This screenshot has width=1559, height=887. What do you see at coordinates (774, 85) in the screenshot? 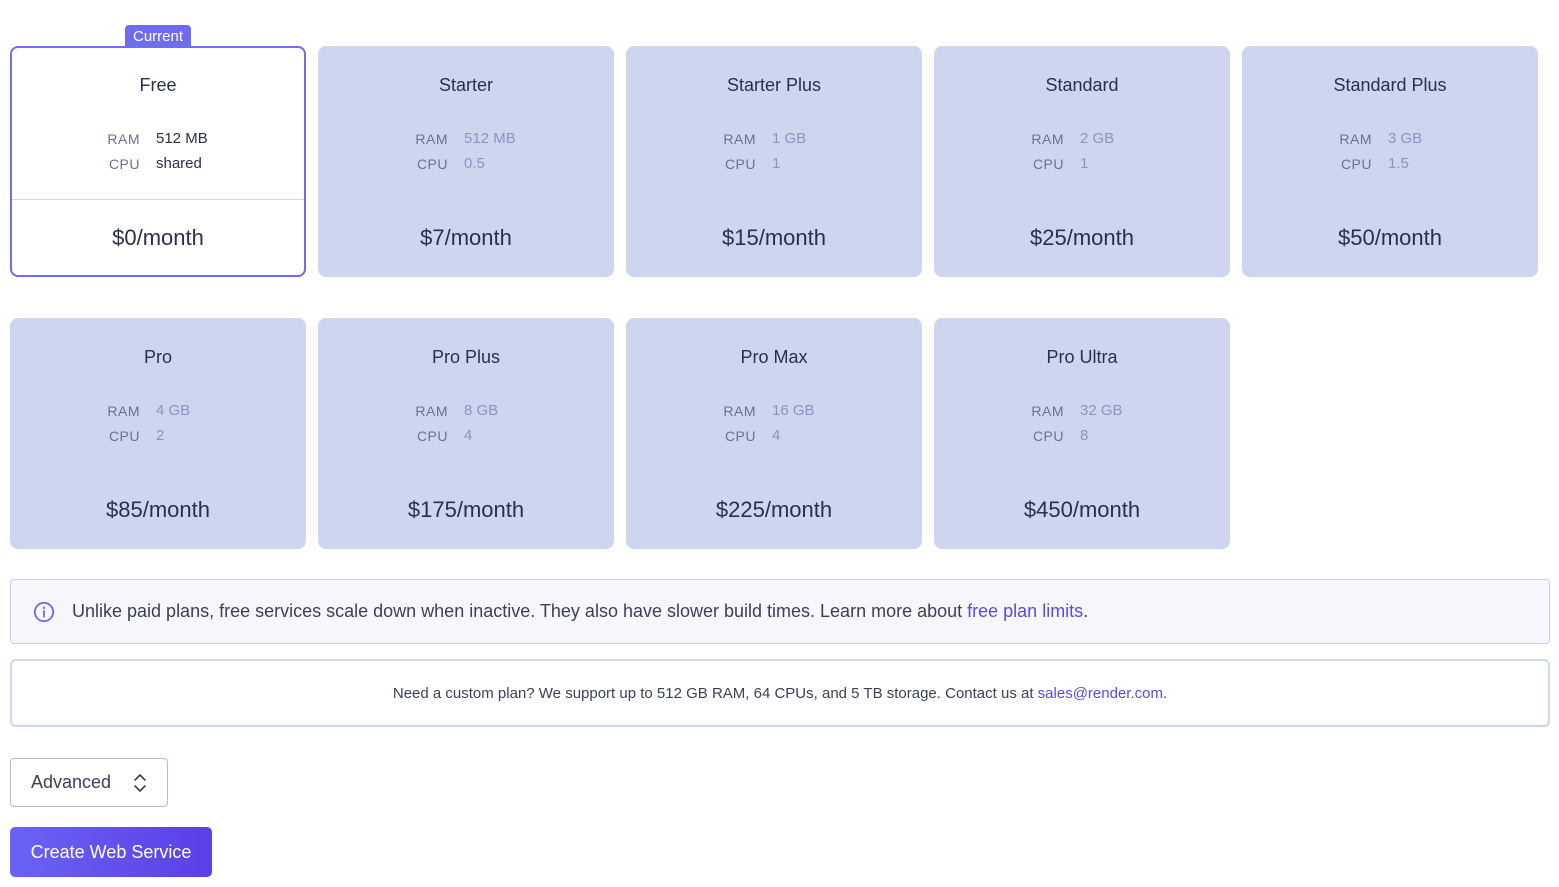
I see `plan-name: Starter Plus` at bounding box center [774, 85].